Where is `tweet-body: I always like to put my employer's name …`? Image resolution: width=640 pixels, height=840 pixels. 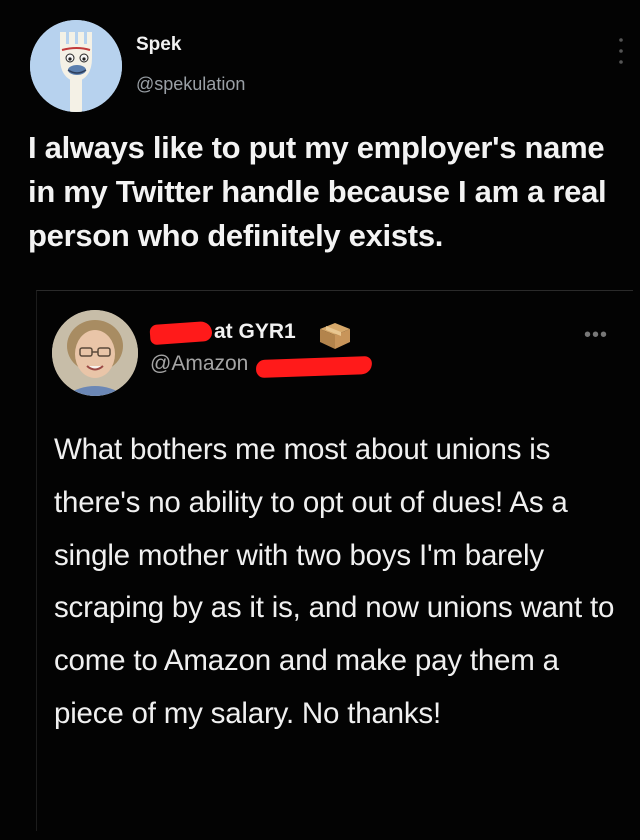 tweet-body: I always like to put my employer's name … is located at coordinates (317, 191).